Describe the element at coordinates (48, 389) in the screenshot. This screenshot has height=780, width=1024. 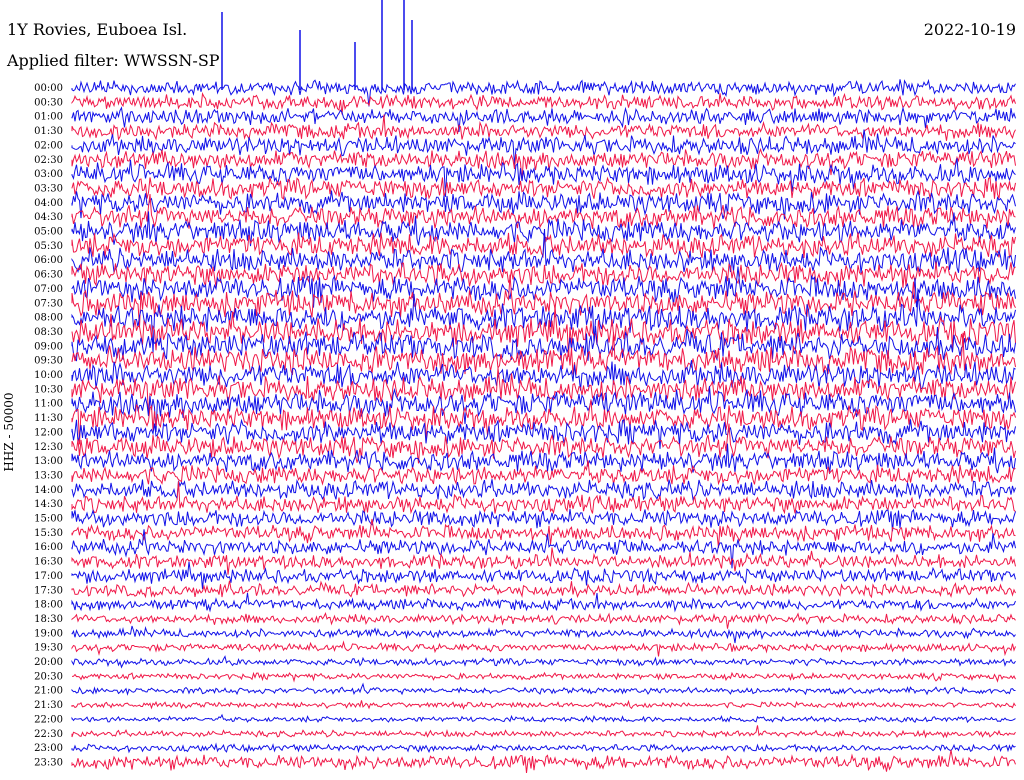
I see `row-time-label: 10:30` at that location.